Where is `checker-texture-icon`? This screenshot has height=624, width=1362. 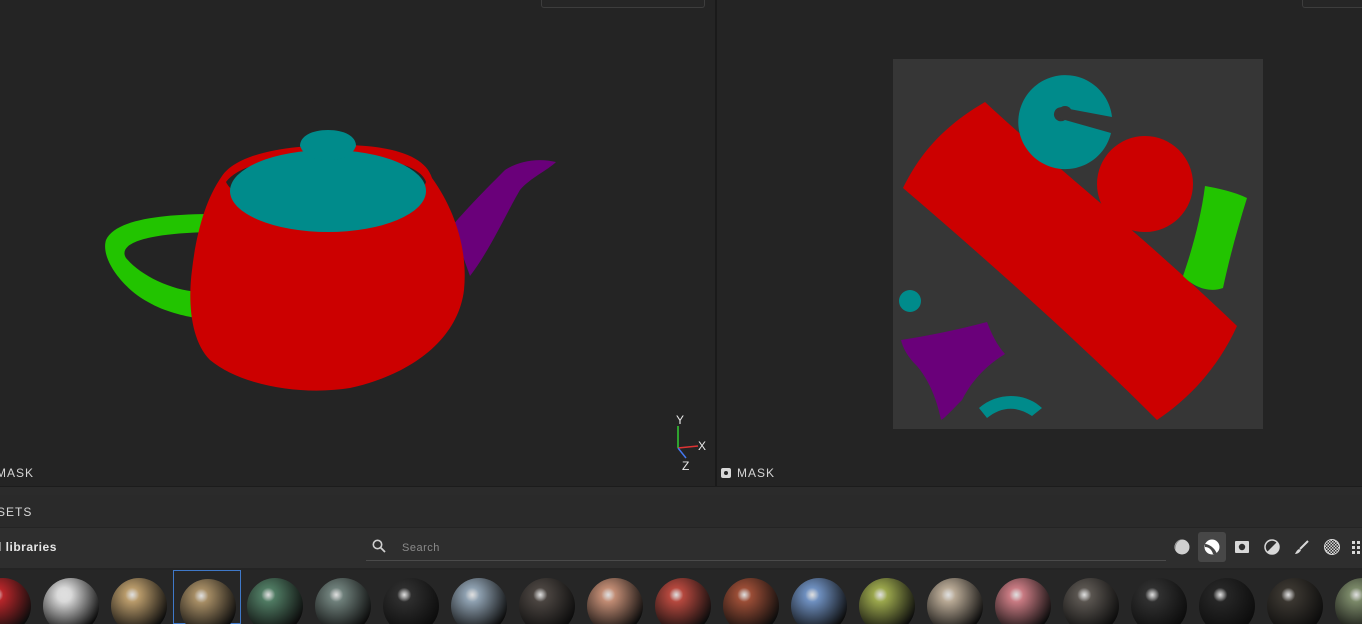
checker-texture-icon is located at coordinates (1332, 547).